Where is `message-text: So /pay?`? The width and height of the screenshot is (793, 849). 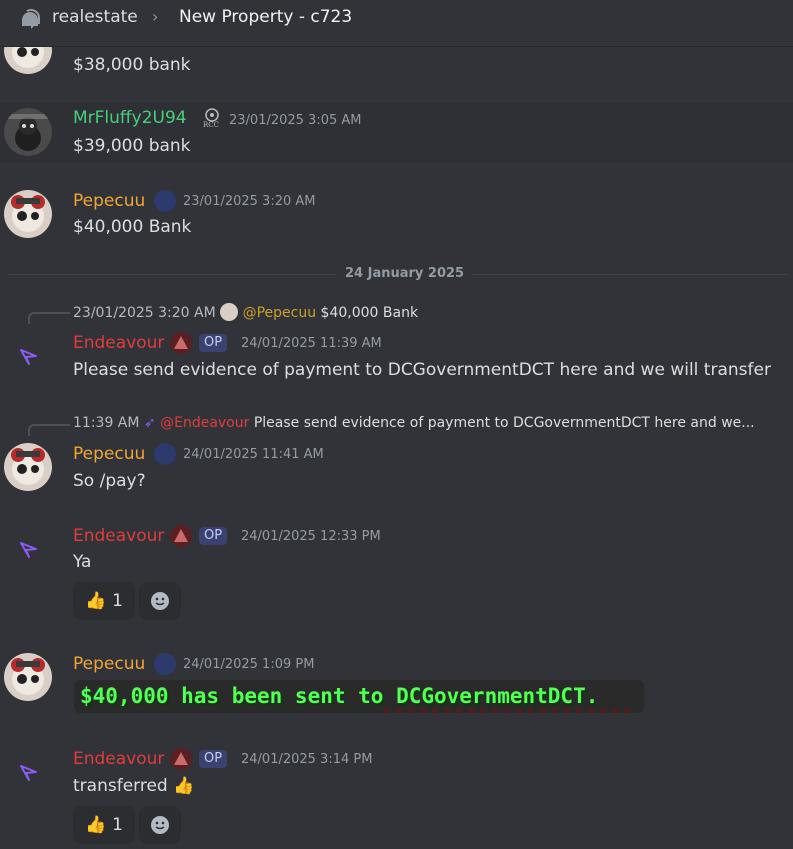
message-text: So /pay? is located at coordinates (109, 481).